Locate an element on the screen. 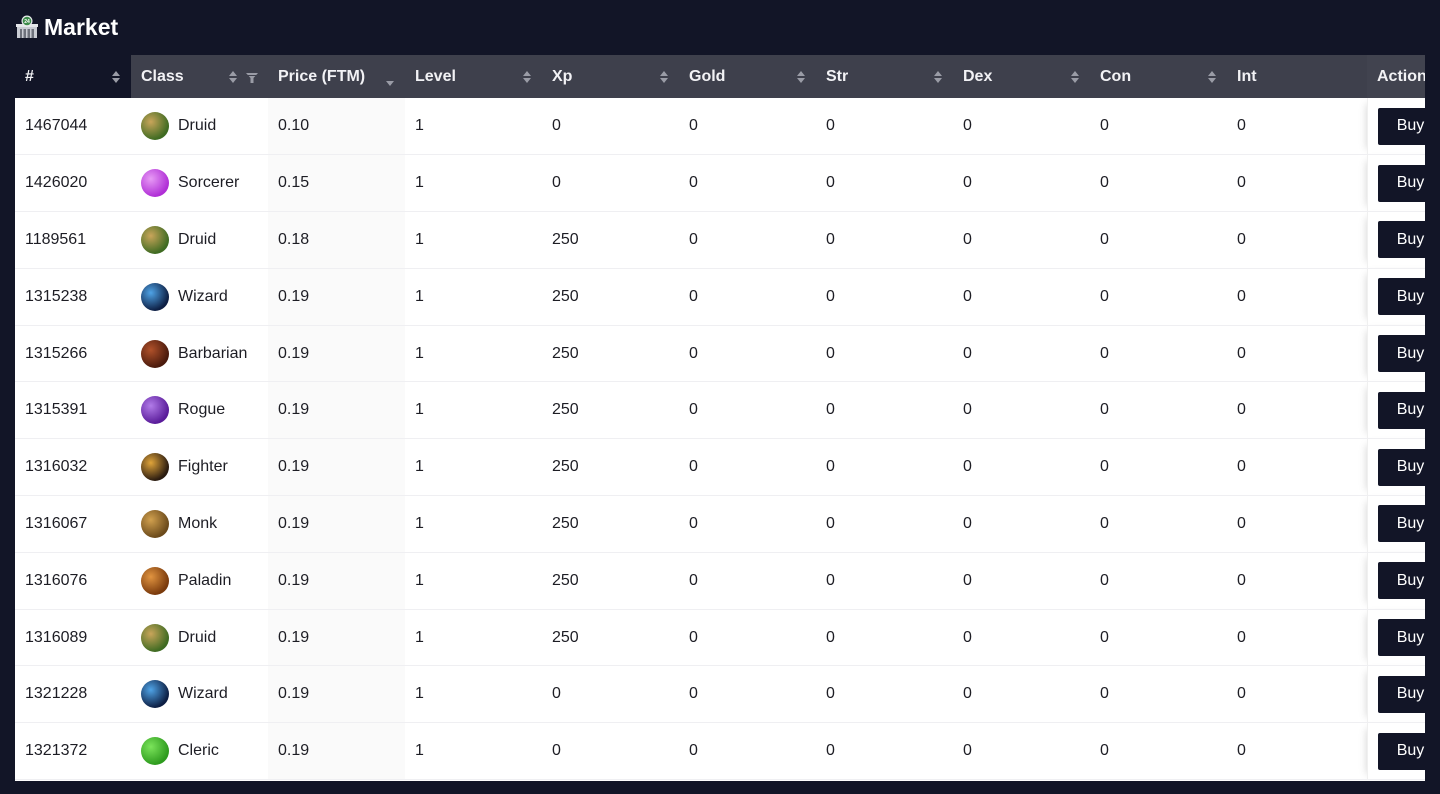  column-header-id: # is located at coordinates (73, 76).